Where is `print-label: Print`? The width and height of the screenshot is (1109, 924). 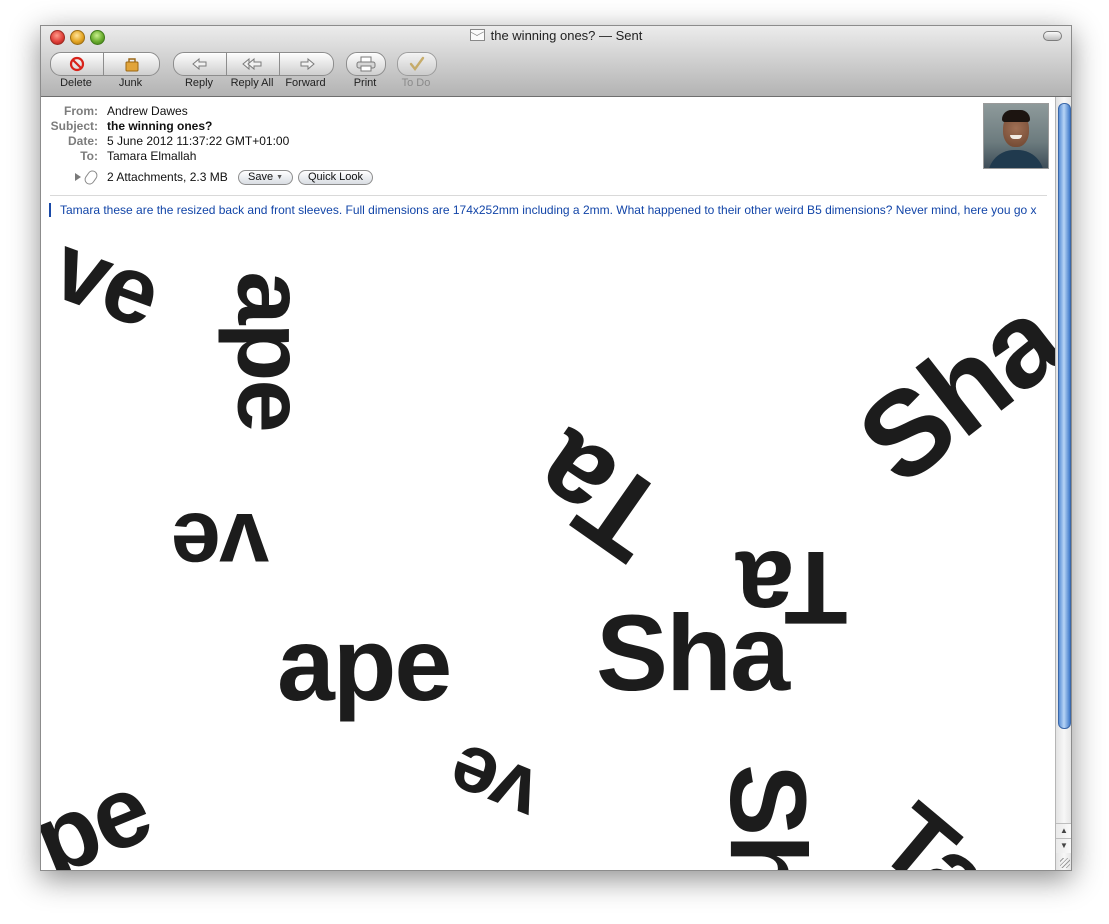
print-label: Print is located at coordinates (365, 83).